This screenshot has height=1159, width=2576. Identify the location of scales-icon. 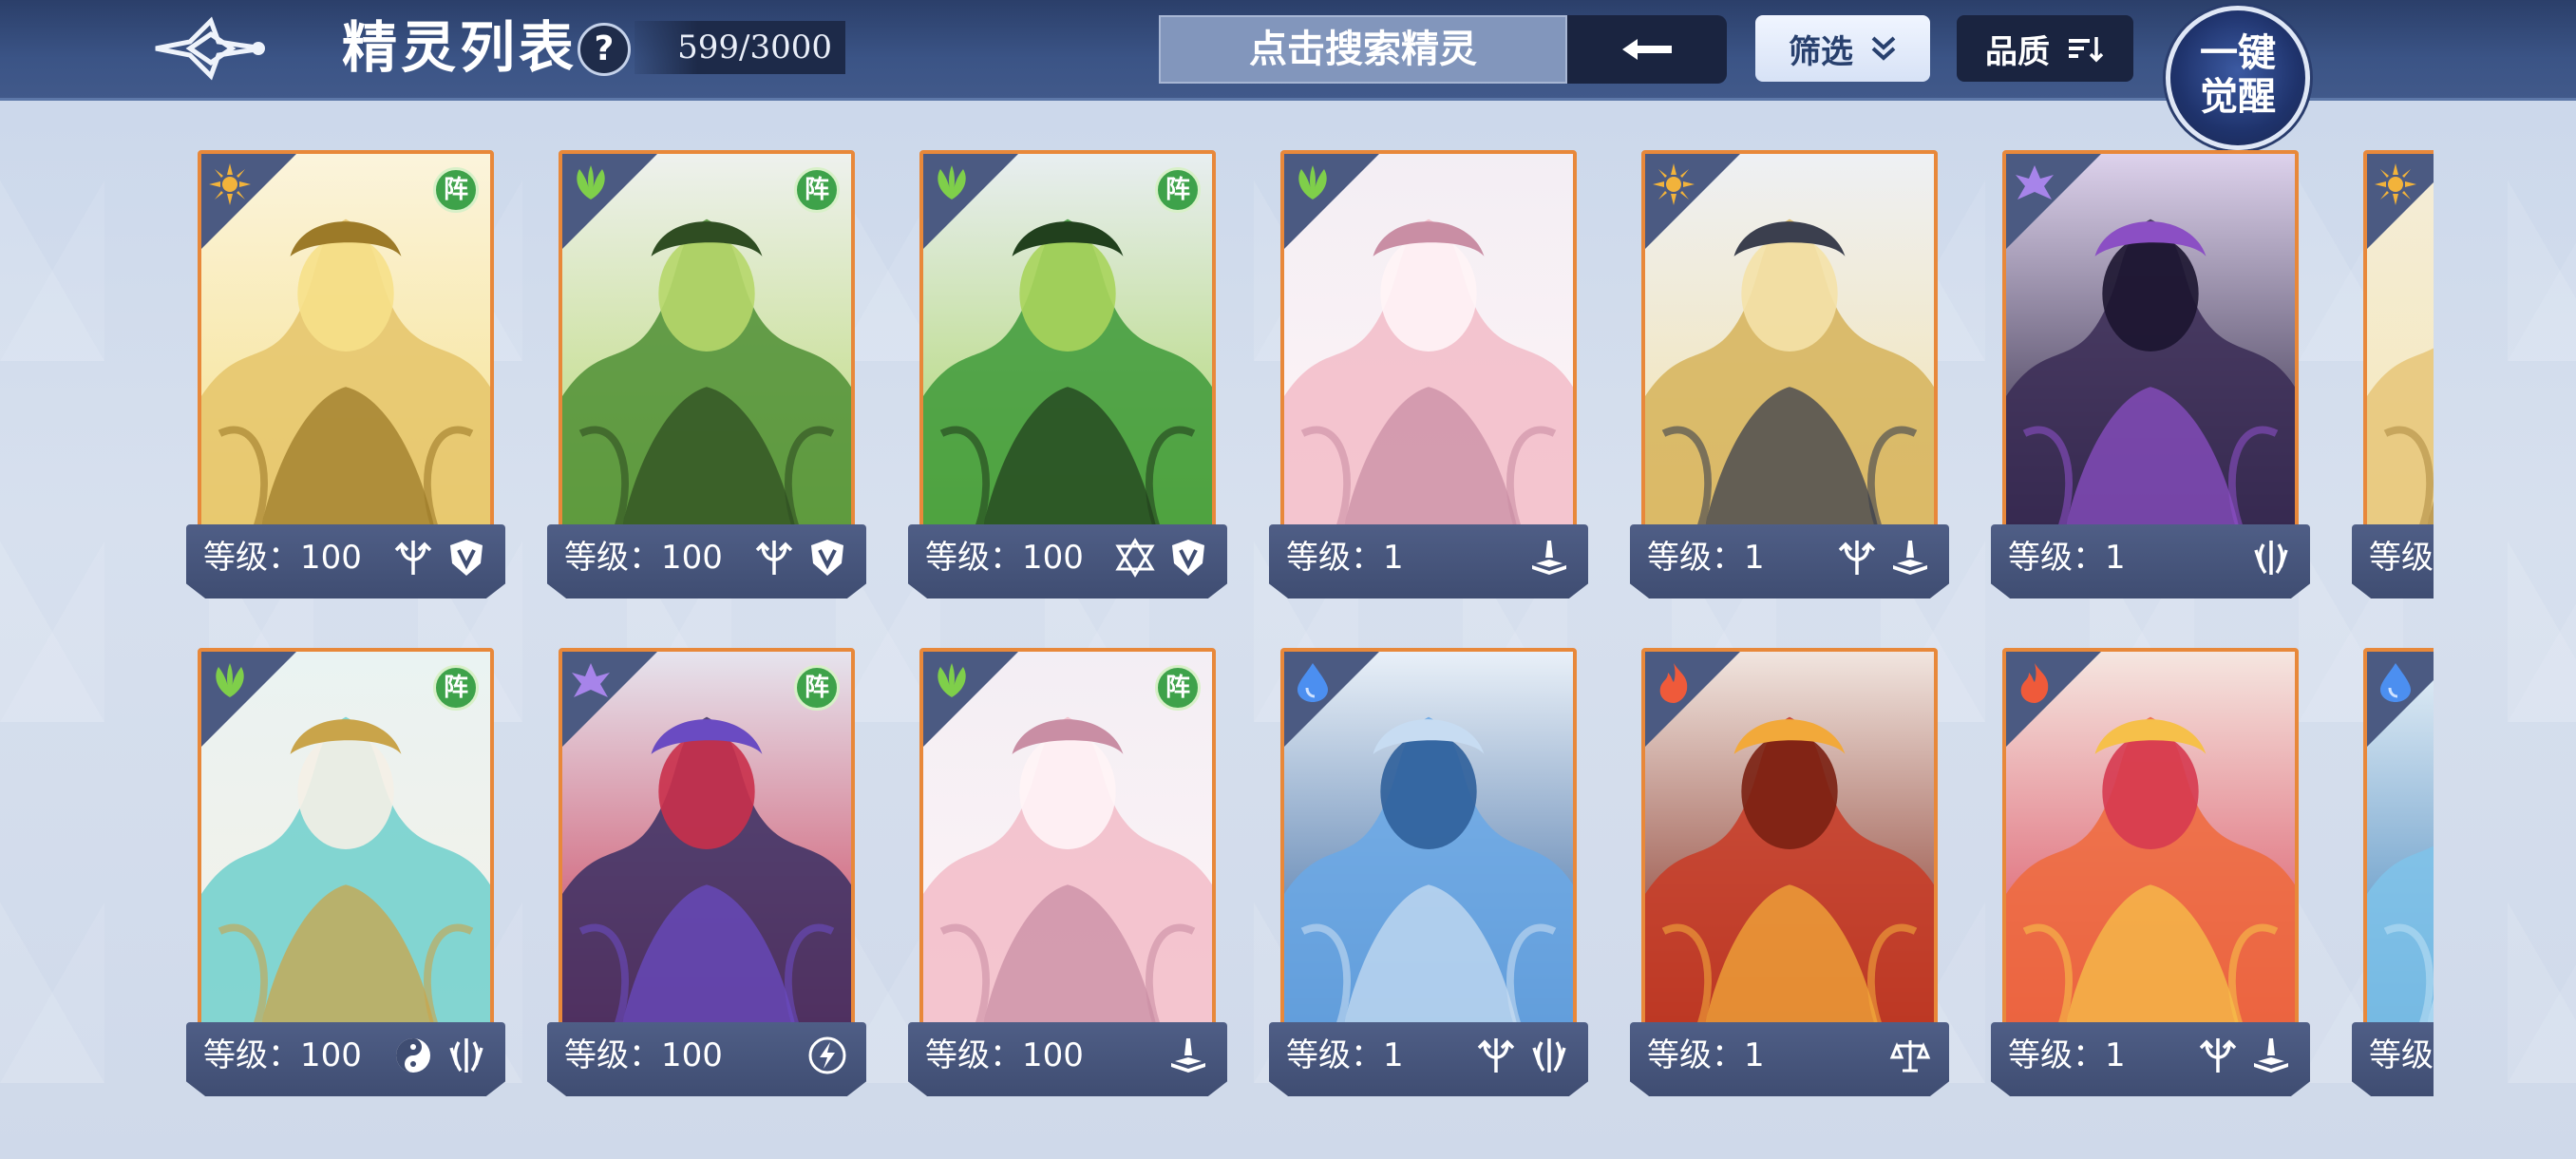
(1910, 1055).